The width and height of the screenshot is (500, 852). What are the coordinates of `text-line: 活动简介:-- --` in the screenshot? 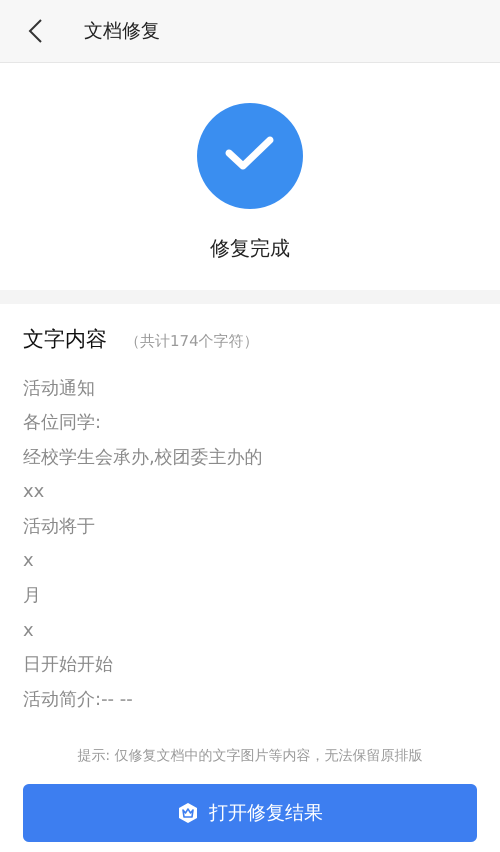 It's located at (78, 700).